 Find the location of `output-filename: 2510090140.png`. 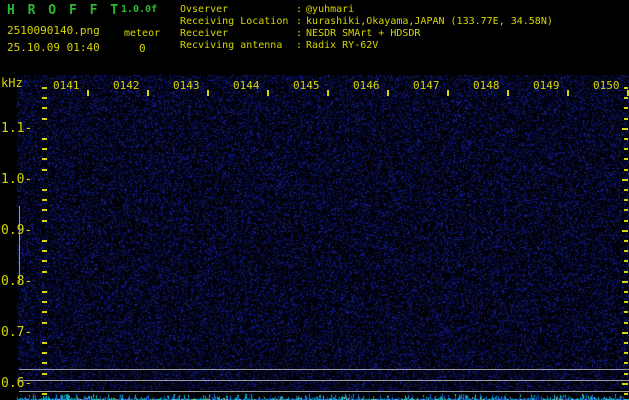

output-filename: 2510090140.png is located at coordinates (53, 30).